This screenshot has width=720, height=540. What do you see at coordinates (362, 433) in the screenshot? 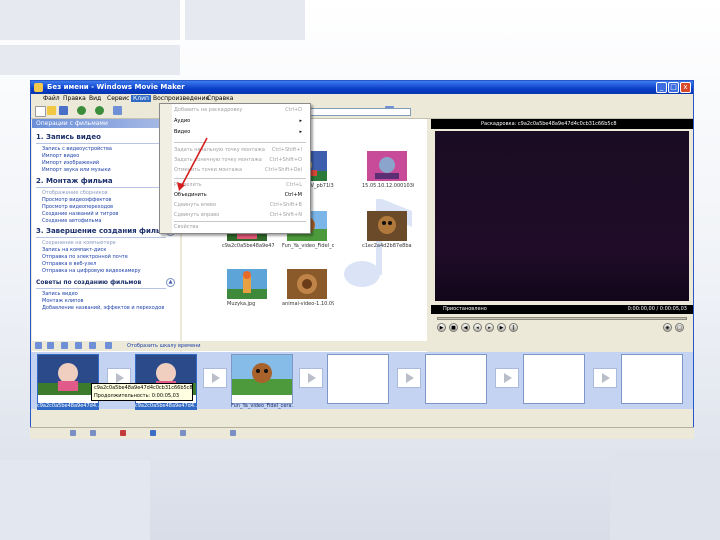
I see `bottom-strip` at bounding box center [362, 433].